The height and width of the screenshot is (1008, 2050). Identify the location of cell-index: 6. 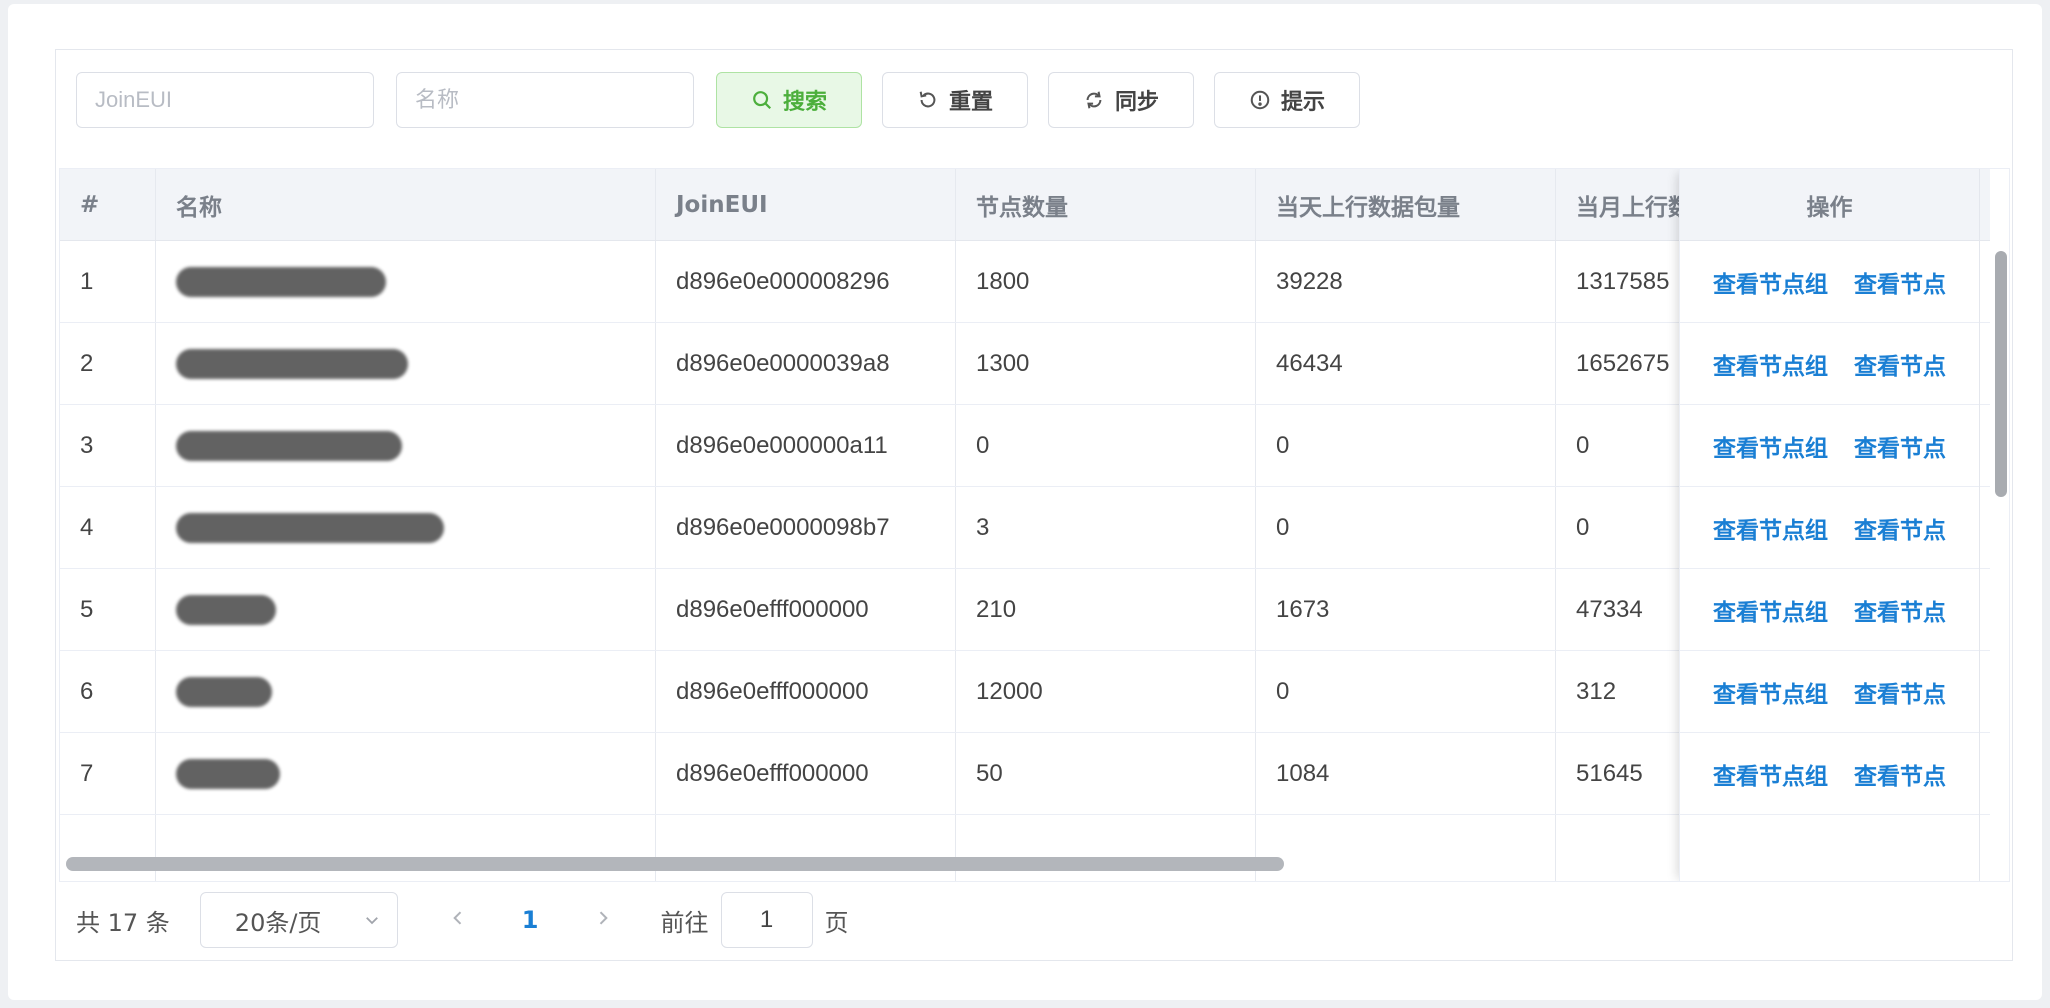
(108, 691).